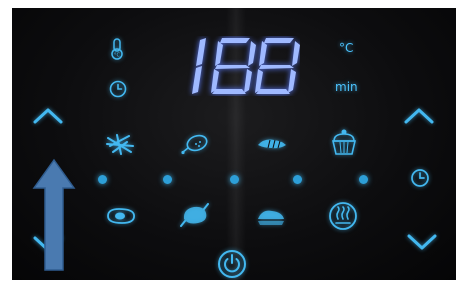  Describe the element at coordinates (117, 56) in the screenshot. I see `svg-text: °C` at that location.